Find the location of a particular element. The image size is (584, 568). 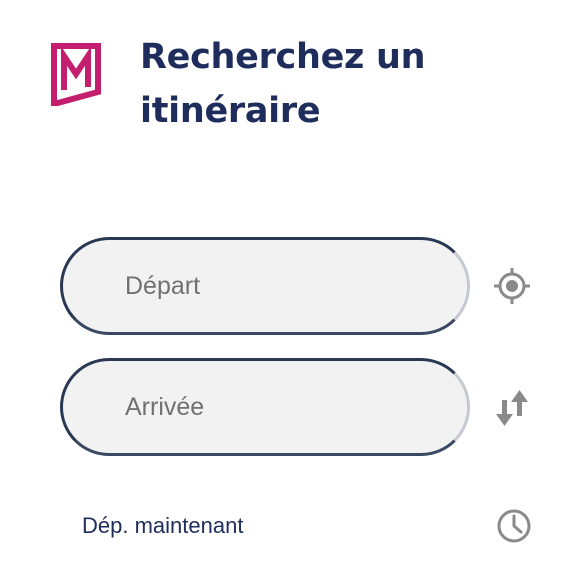

page-title: Recherchez un itinéraire is located at coordinates (283, 84).